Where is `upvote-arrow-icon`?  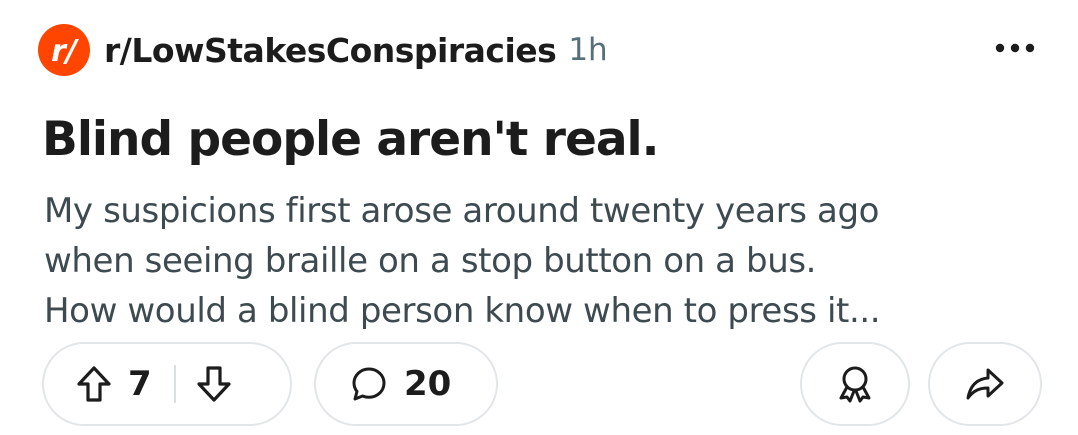
upvote-arrow-icon is located at coordinates (94, 384).